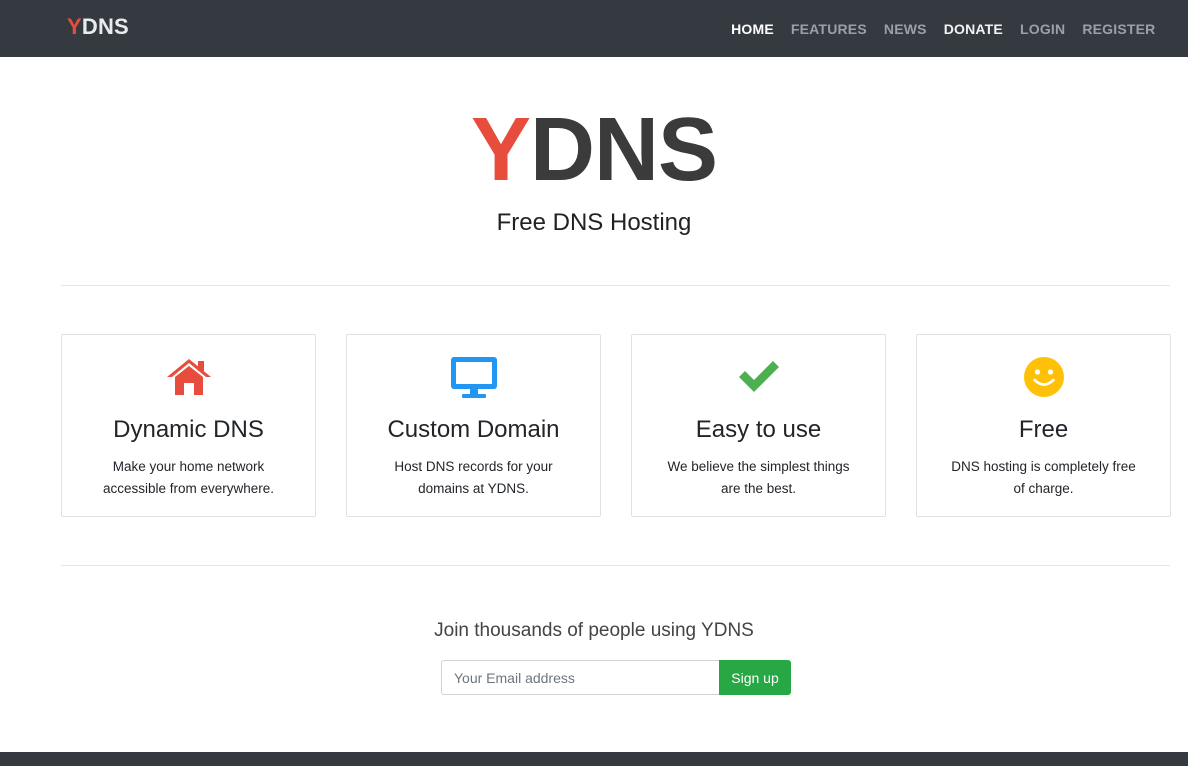 Image resolution: width=1188 pixels, height=766 pixels. I want to click on divider-bottom, so click(615, 565).